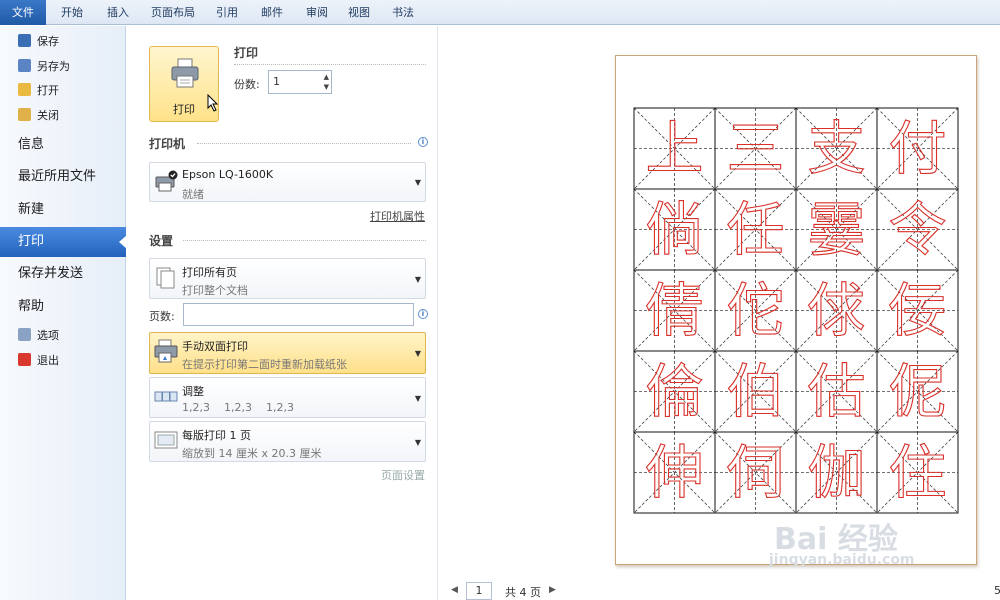 The image size is (1000, 600). What do you see at coordinates (287, 441) in the screenshot?
I see `pages-per-sheet-select: 每版打印 1 页 缩放到 14 厘米 x 20.3 厘米 ▼` at bounding box center [287, 441].